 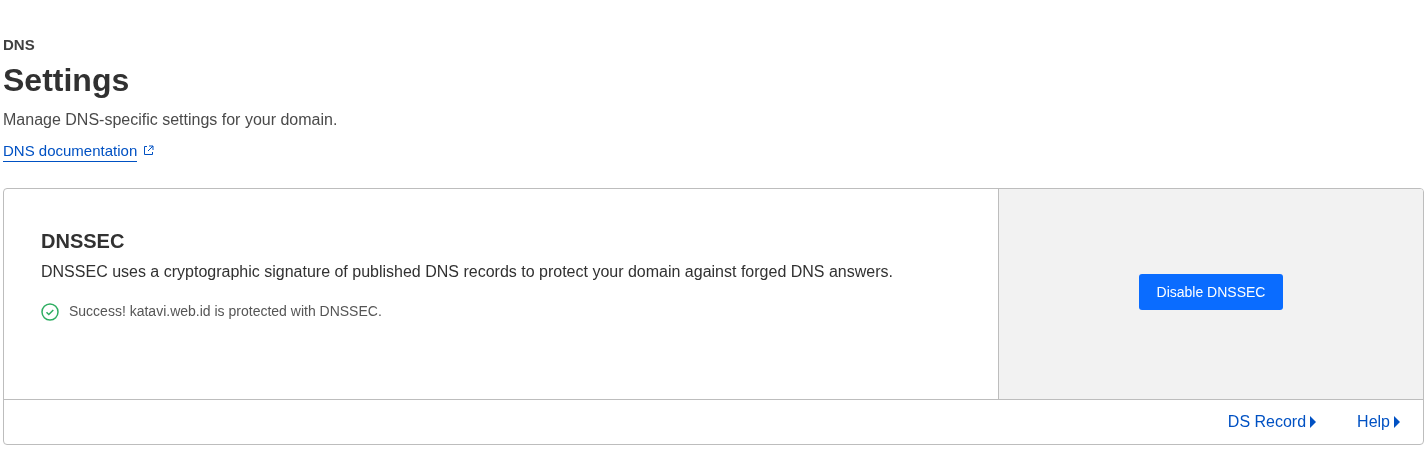 I want to click on disable-dnssec-button: Disable DNSSEC, so click(x=1211, y=292).